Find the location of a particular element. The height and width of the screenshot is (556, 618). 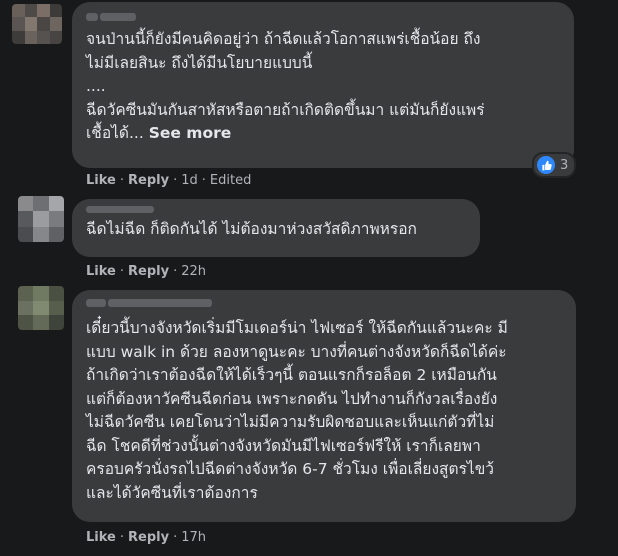

comment-actions: Like · Reply · 22h is located at coordinates (146, 271).